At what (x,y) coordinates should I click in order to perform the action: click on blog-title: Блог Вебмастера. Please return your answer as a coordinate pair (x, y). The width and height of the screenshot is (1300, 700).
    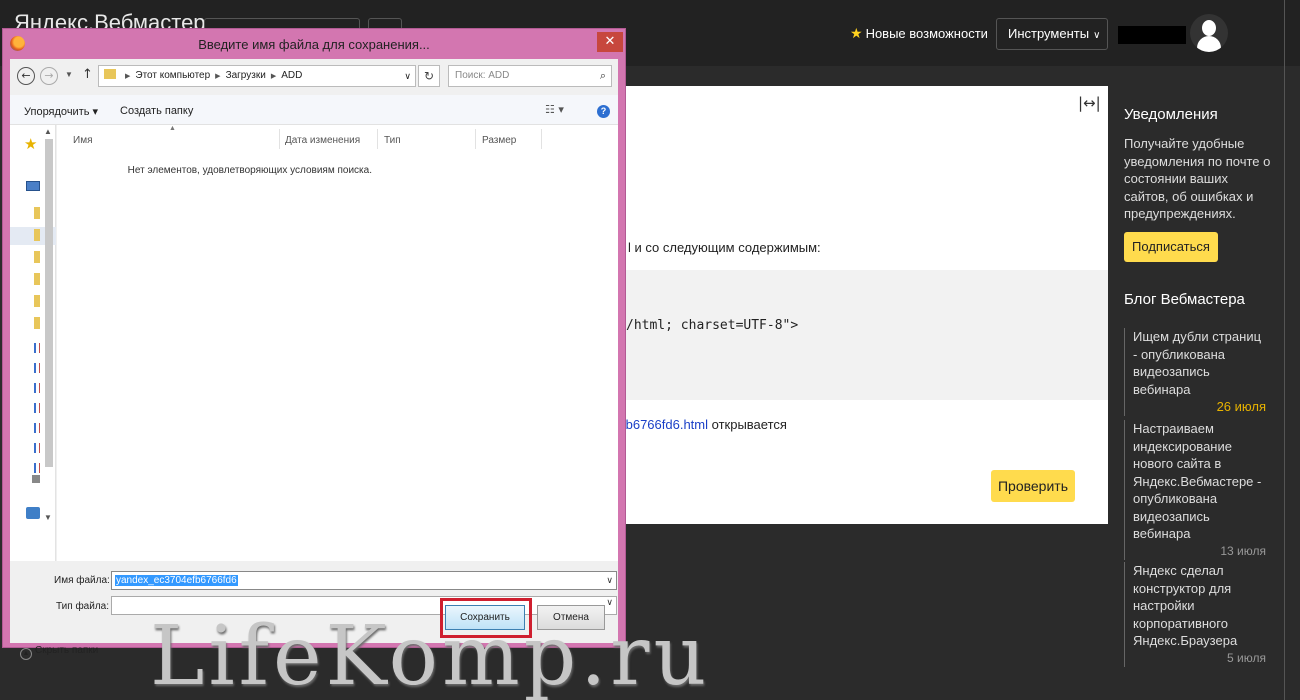
    Looking at the image, I should click on (1184, 299).